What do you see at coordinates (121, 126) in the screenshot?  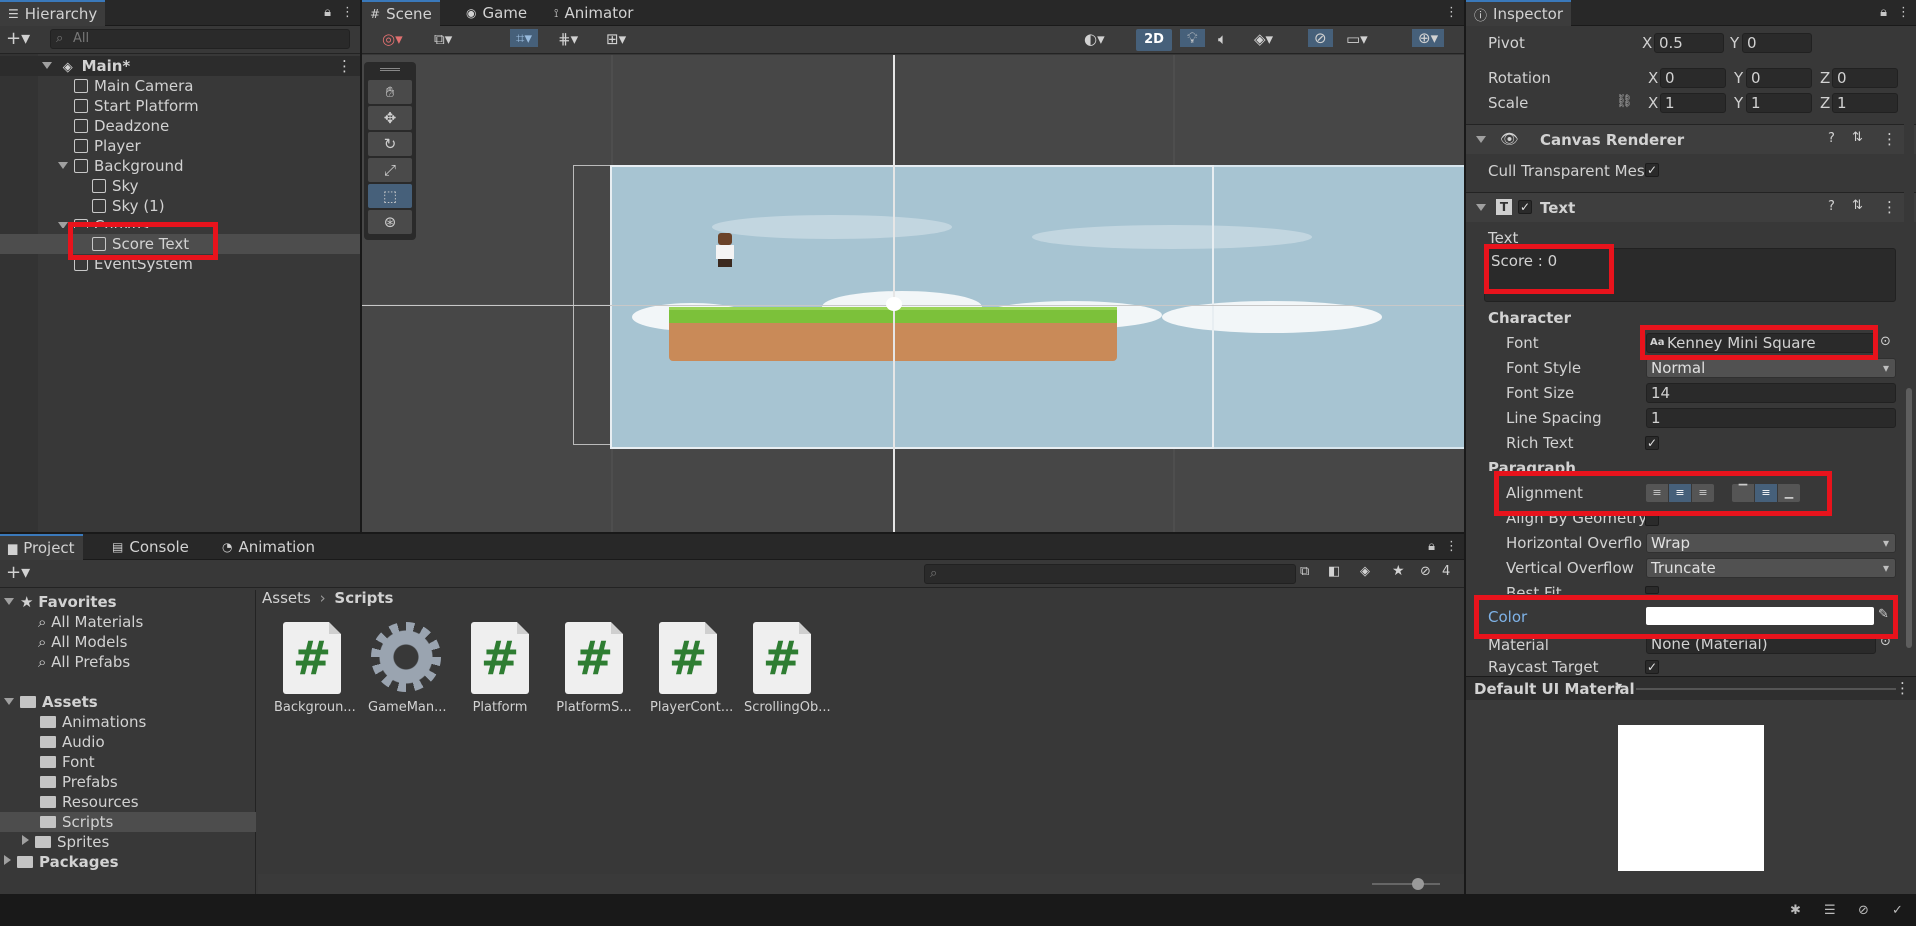 I see `hierarchy-item-deadzone: Deadzone` at bounding box center [121, 126].